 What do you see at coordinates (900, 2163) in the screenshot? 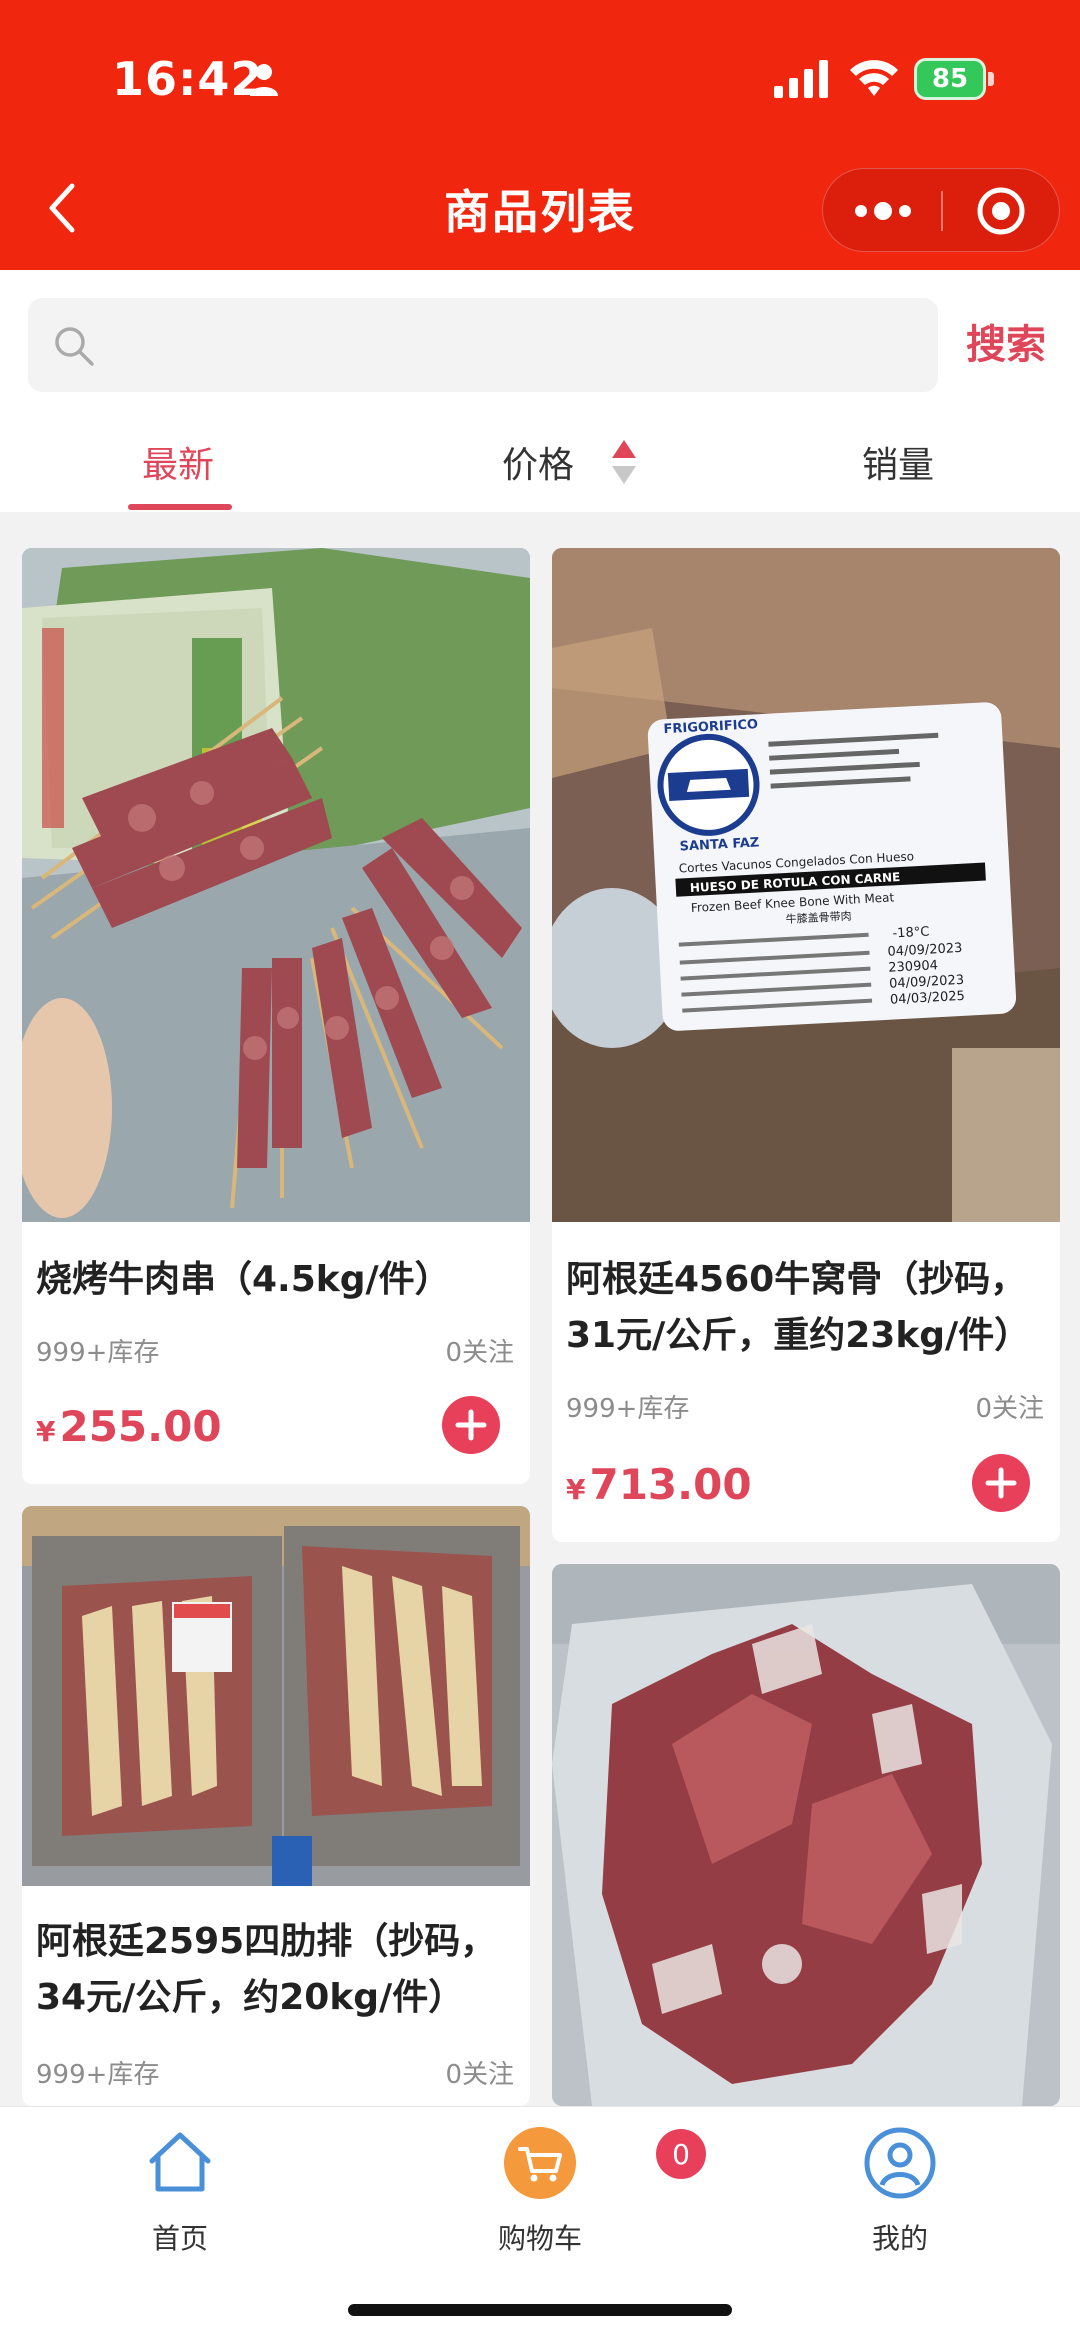
I see `user-icon` at bounding box center [900, 2163].